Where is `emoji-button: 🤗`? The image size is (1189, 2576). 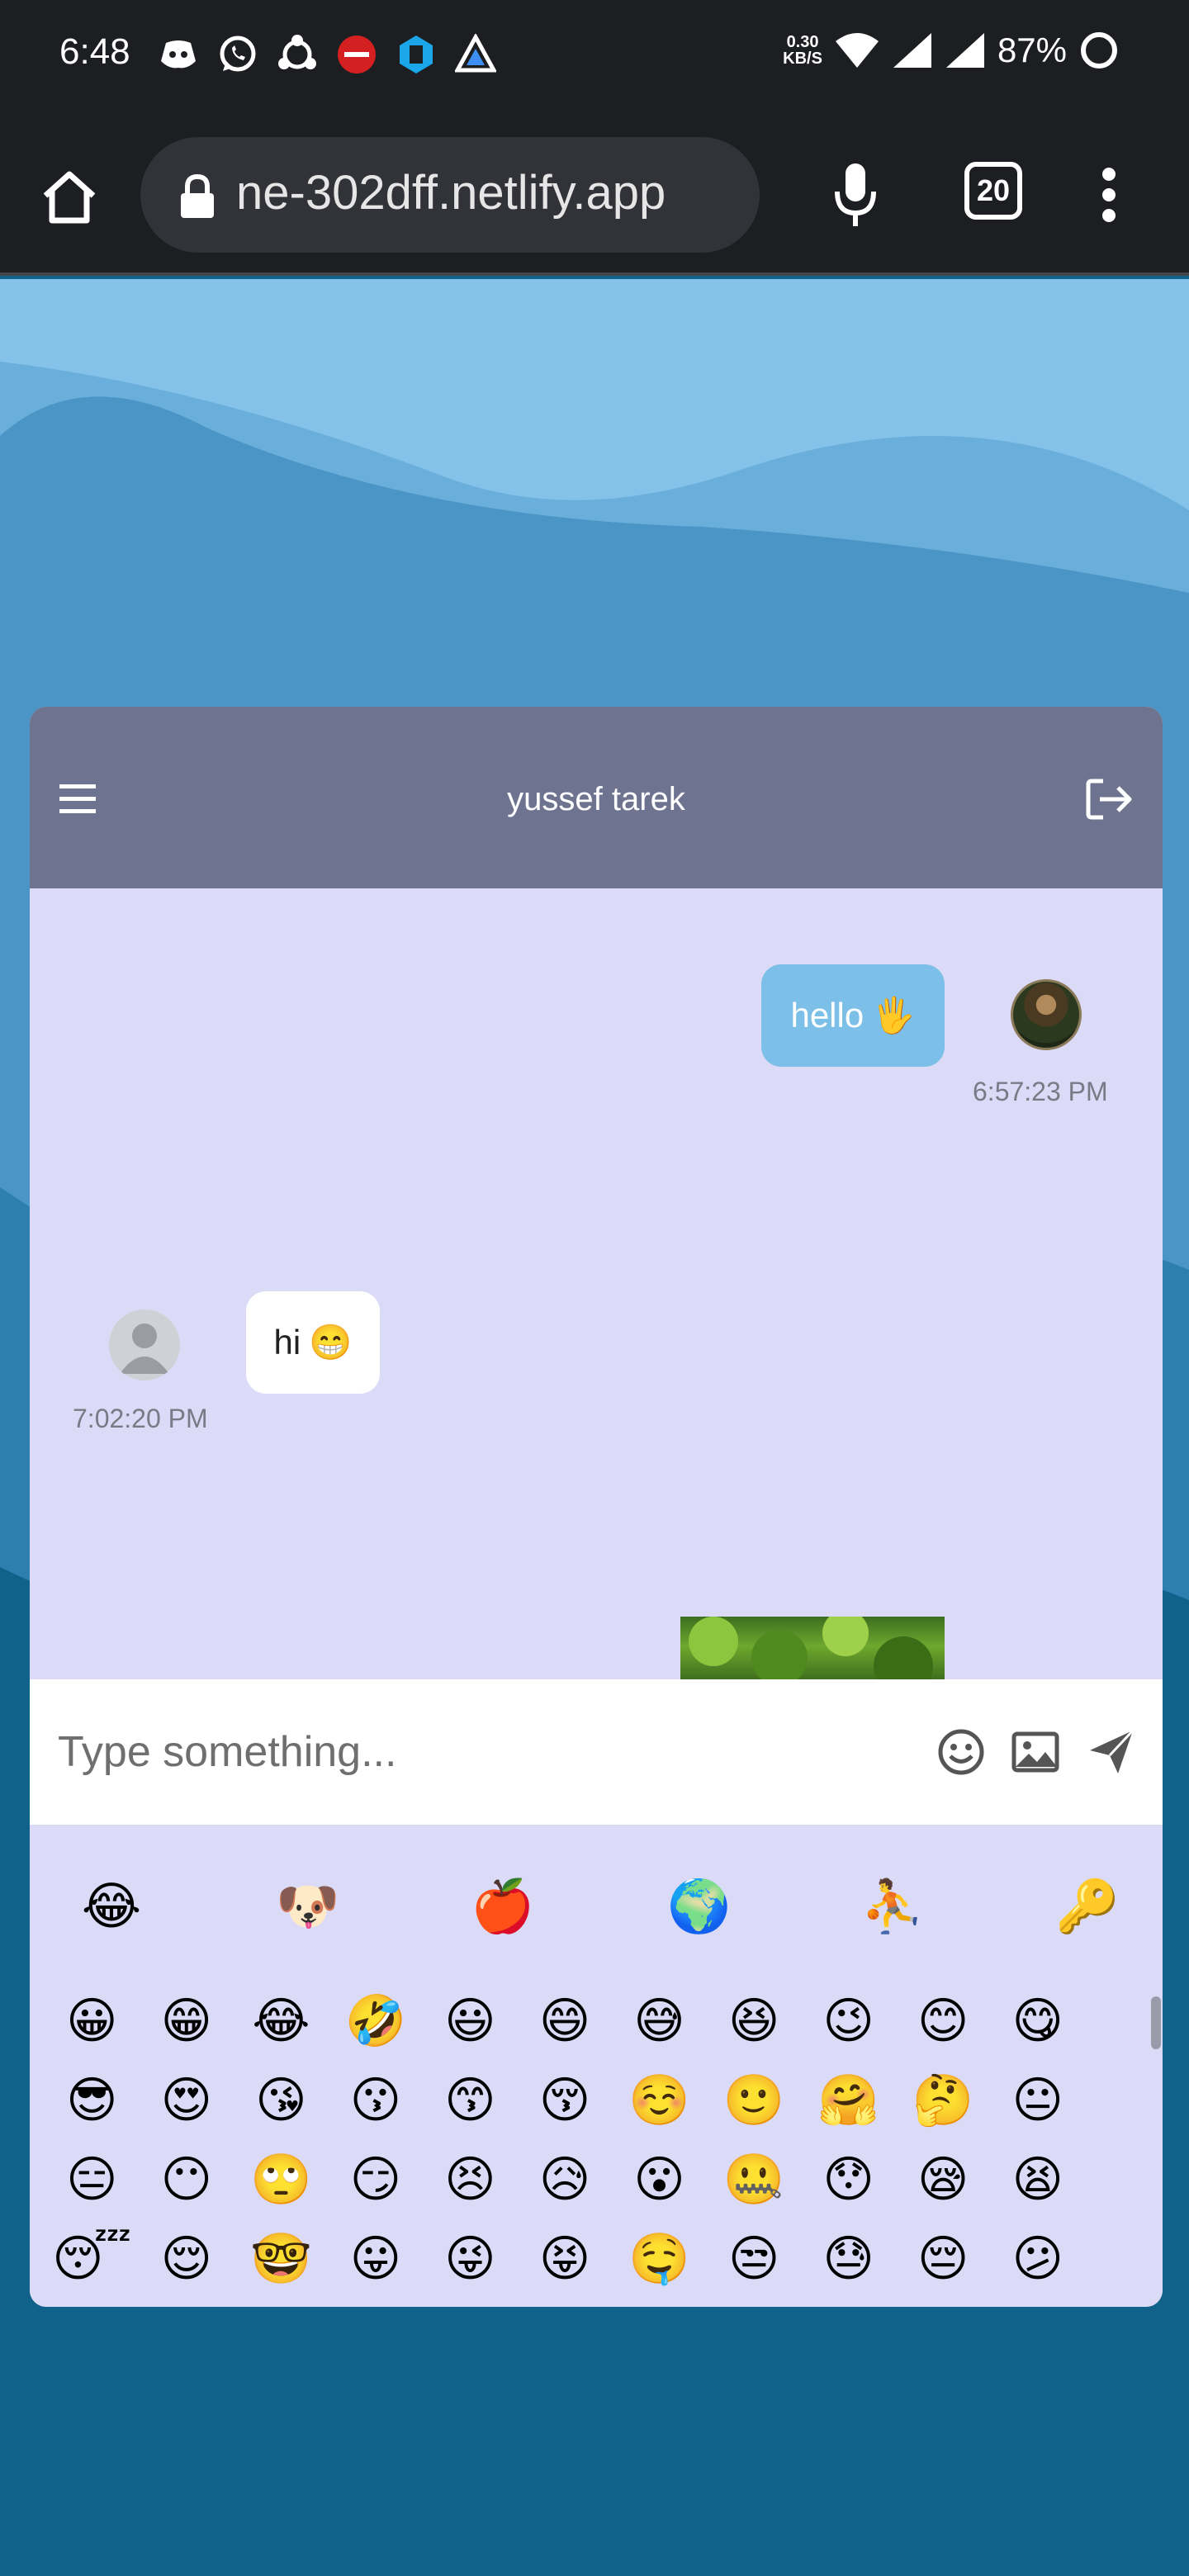
emoji-button: 🤗 is located at coordinates (848, 2100).